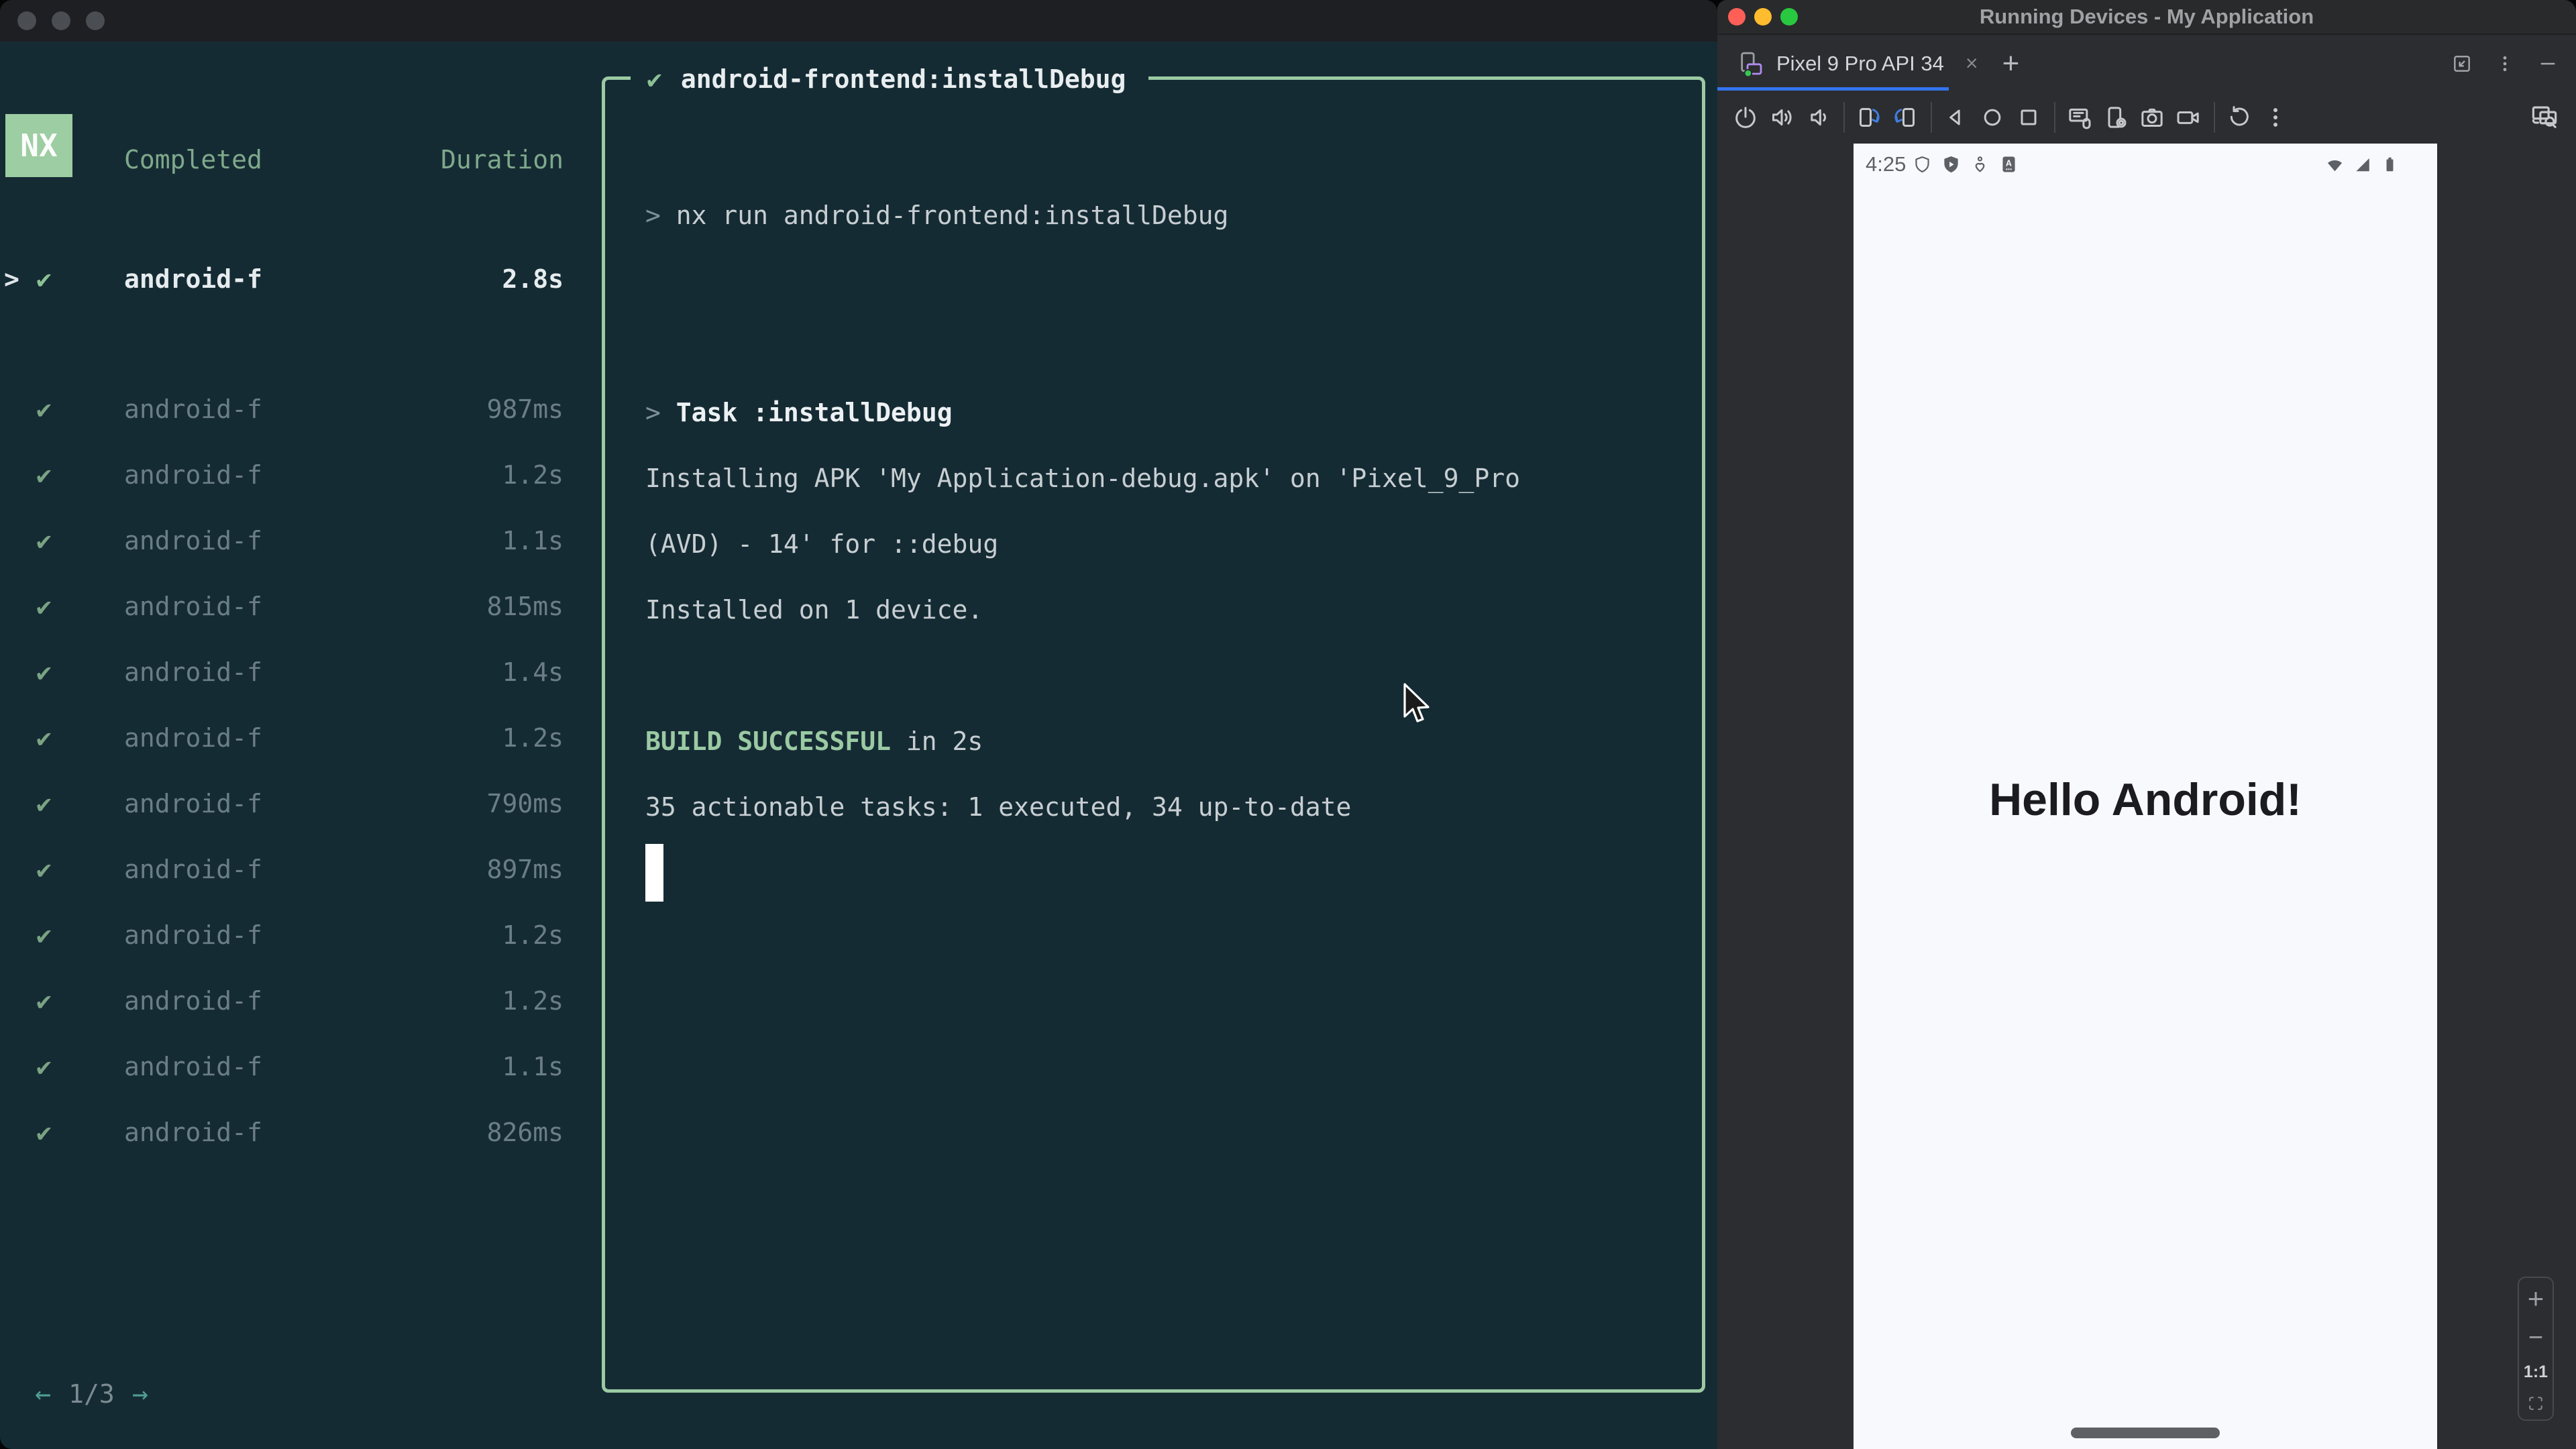 The height and width of the screenshot is (1449, 2576). What do you see at coordinates (533, 1066) in the screenshot?
I see `task-duration: 1.1s` at bounding box center [533, 1066].